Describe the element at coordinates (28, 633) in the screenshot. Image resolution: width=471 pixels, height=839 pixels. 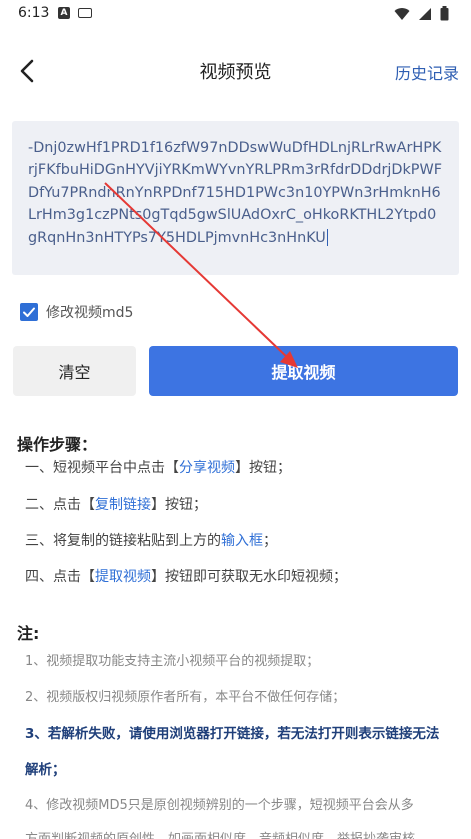
I see `notes-title: 注:` at that location.